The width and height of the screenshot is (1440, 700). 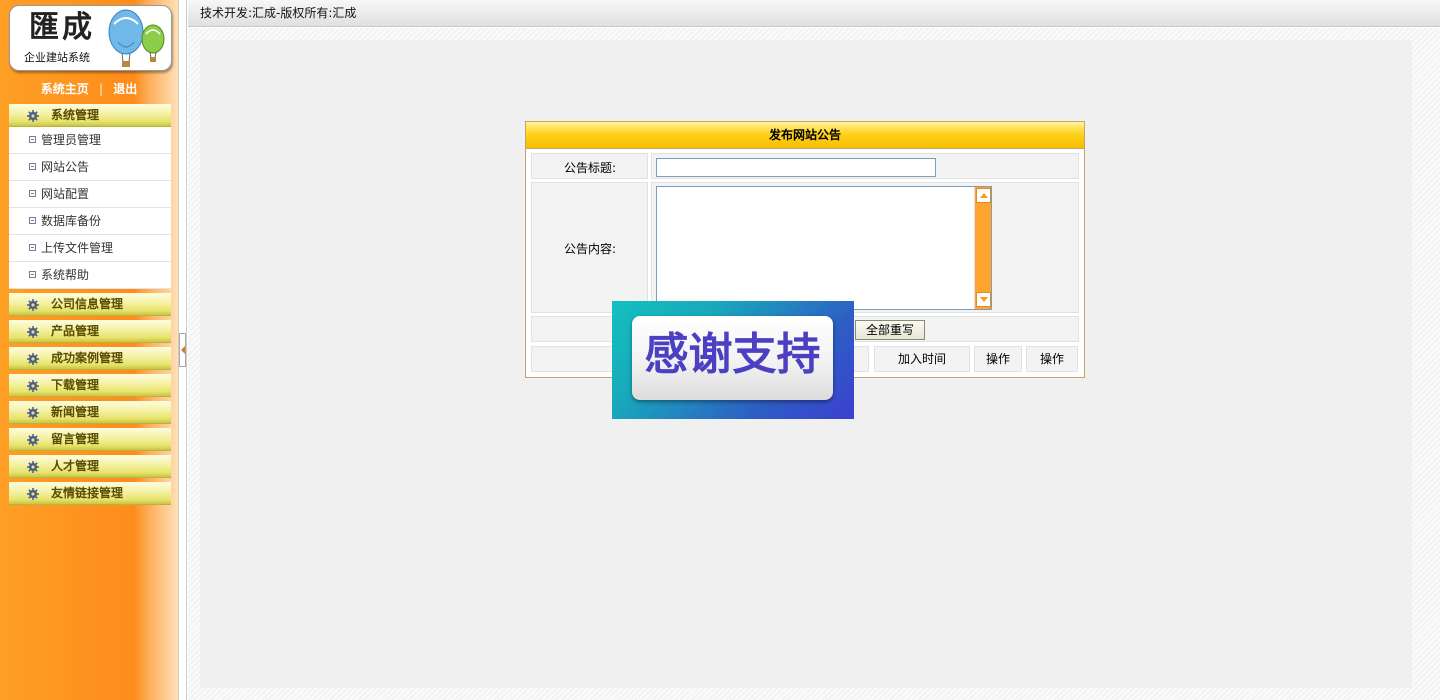 I want to click on menu-messages: 留言管理, so click(x=90, y=439).